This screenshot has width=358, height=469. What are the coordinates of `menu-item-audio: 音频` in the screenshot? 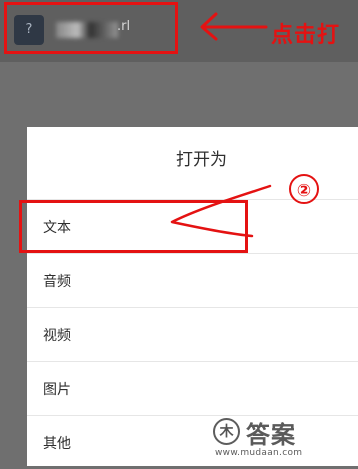 It's located at (192, 280).